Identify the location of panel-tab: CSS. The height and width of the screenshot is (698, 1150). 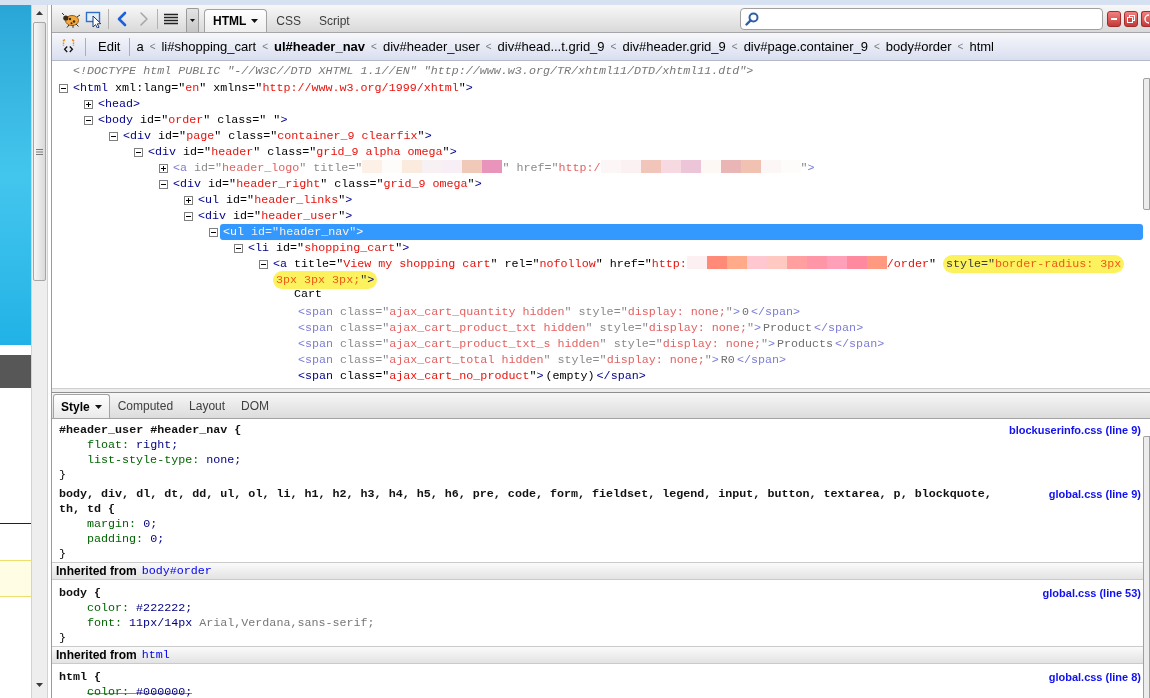
(288, 20).